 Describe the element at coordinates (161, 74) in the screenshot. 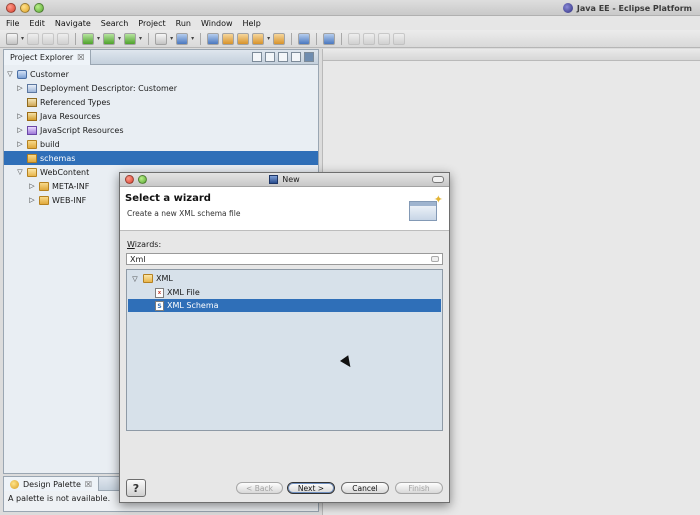

I see `tree-item-customer: ▽ Customer` at that location.